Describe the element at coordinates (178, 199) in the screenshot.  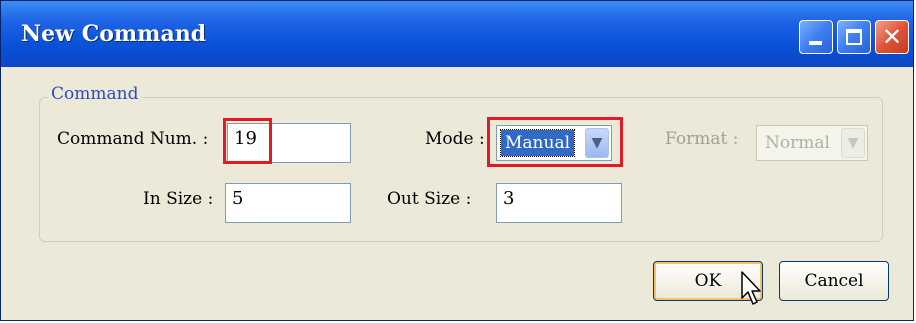
I see `in-size-label: In Size :` at that location.